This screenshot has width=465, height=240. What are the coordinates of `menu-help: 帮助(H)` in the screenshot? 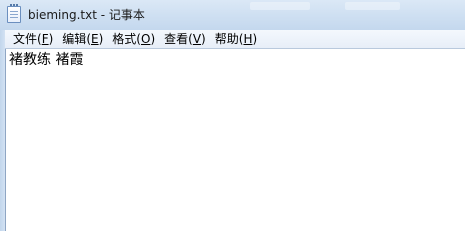 It's located at (236, 39).